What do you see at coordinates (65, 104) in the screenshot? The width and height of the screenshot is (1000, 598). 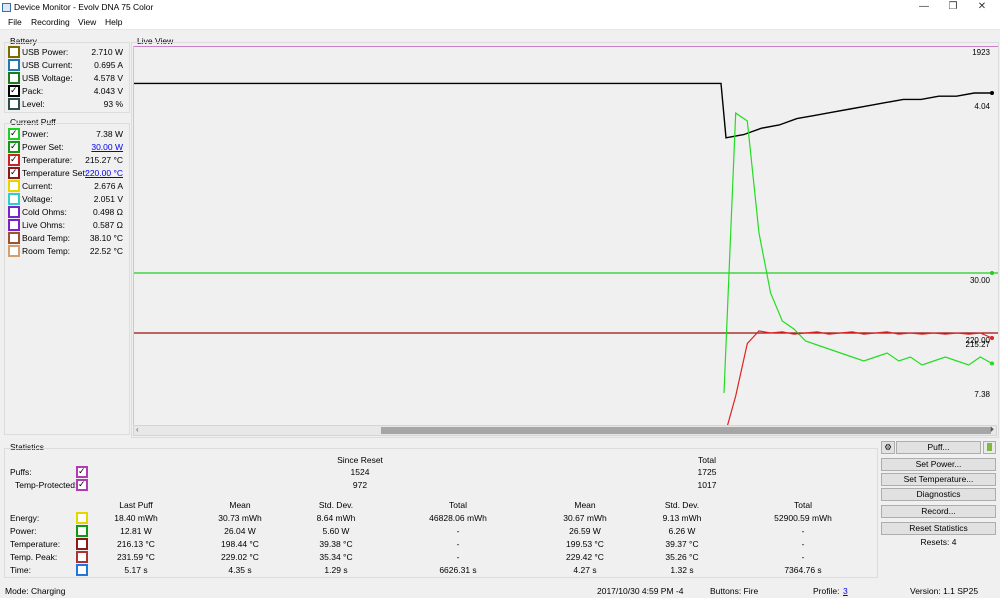 I see `sidebar-row: Level: 93 %` at bounding box center [65, 104].